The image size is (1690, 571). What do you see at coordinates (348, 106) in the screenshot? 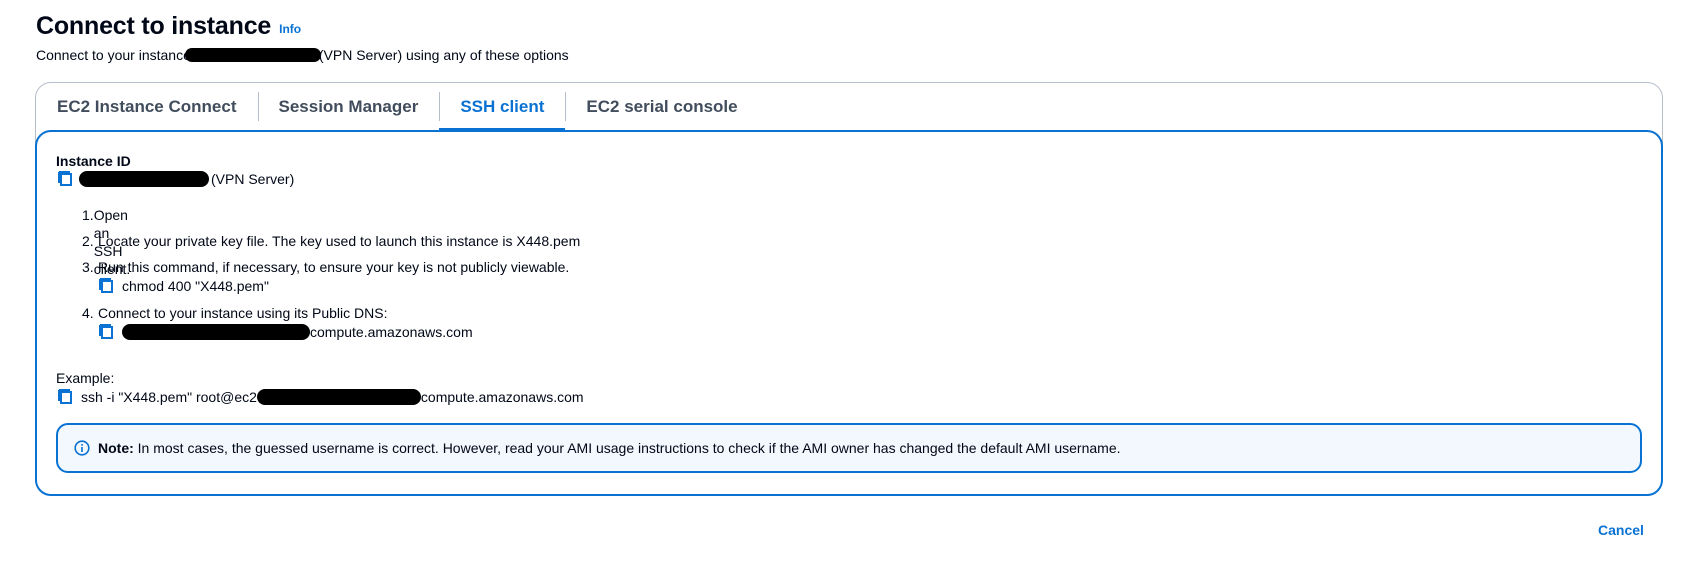
I see `tab-session-manager: Session Manager` at bounding box center [348, 106].